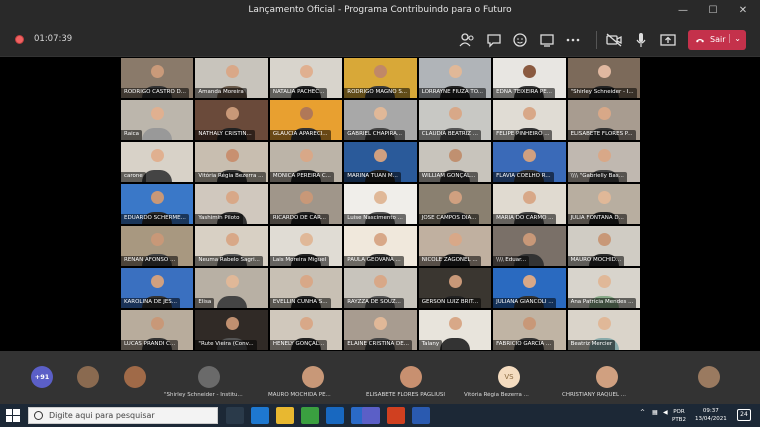 The image size is (760, 427). Describe the element at coordinates (717, 40) in the screenshot. I see `leave-button: Sair ⌄` at that location.